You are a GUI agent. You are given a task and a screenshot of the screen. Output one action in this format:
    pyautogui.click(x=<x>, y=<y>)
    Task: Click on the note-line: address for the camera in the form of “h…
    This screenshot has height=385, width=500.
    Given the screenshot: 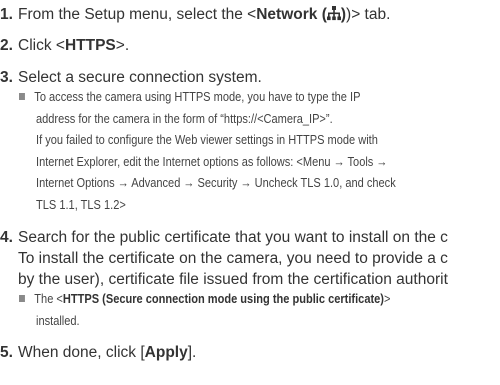 What is the action you would take?
    pyautogui.click(x=184, y=118)
    